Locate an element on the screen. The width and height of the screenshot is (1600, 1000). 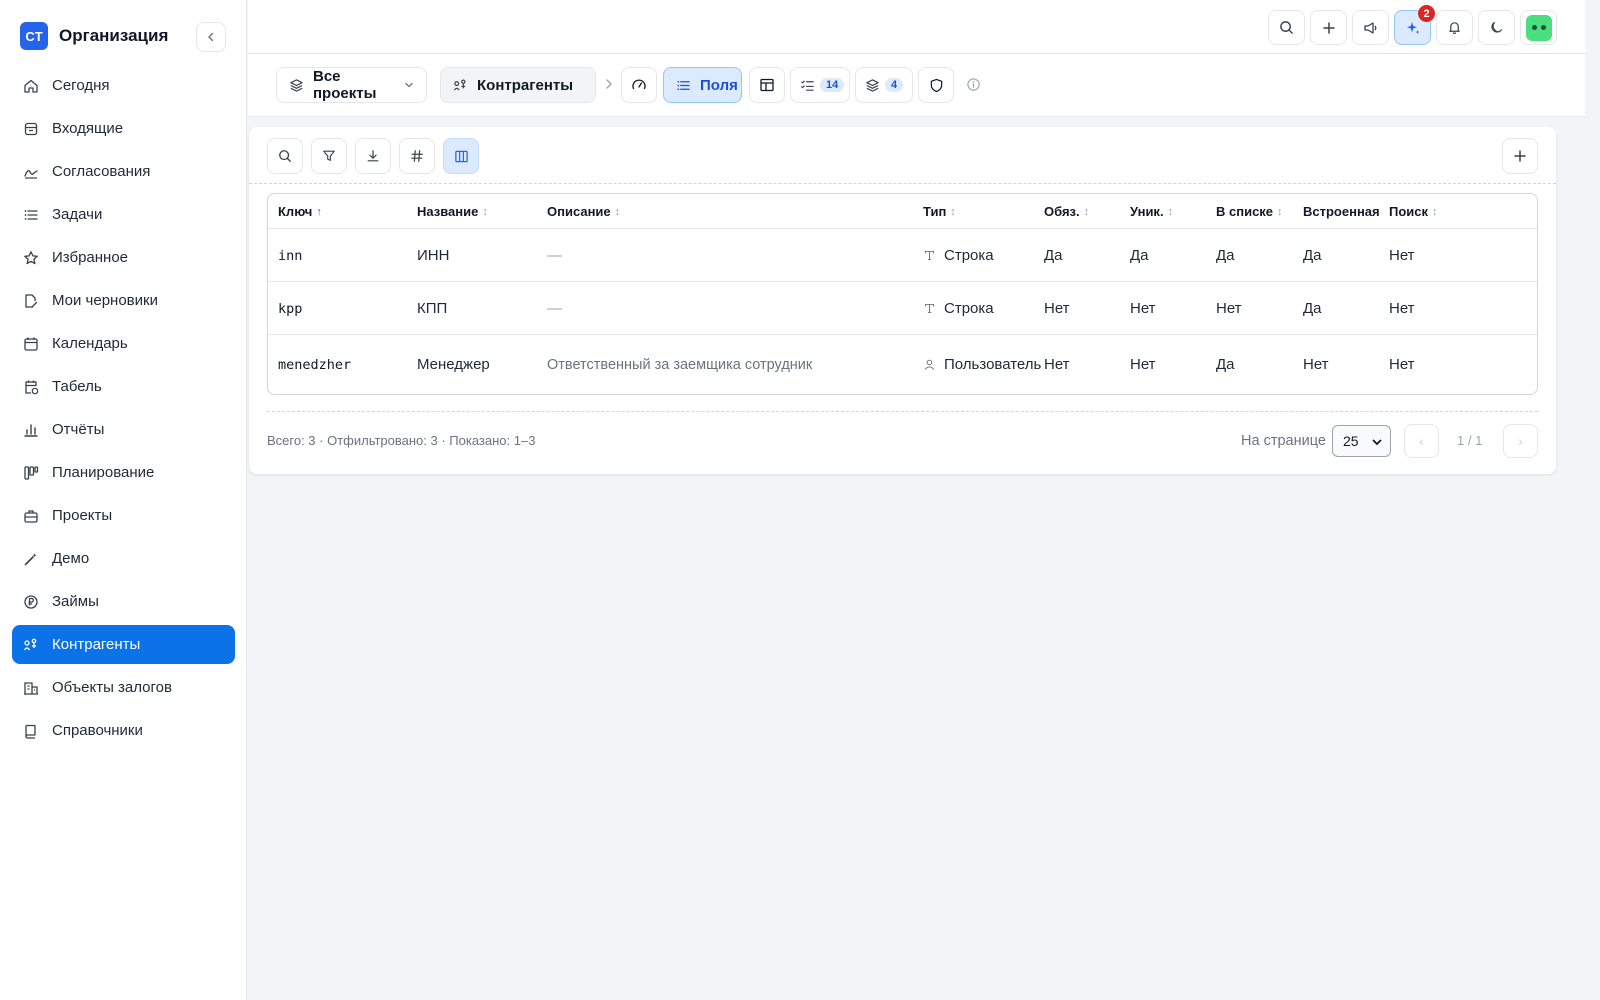
column-header-builtin: Встроенная is located at coordinates (1341, 211).